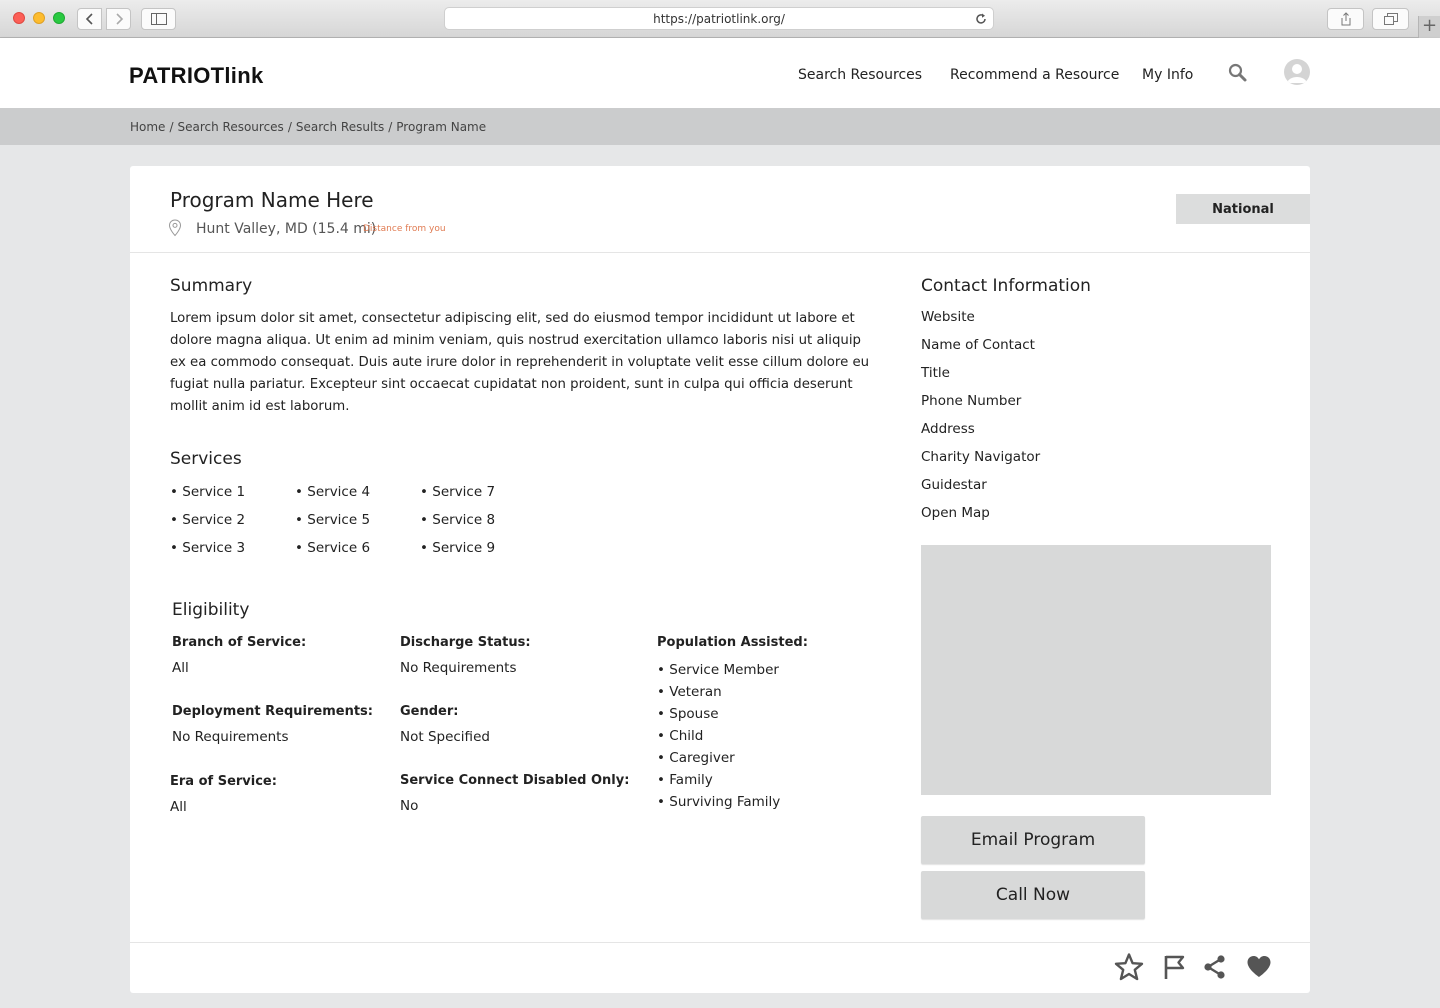 This screenshot has width=1440, height=1008. What do you see at coordinates (180, 668) in the screenshot?
I see `branch-value: All` at bounding box center [180, 668].